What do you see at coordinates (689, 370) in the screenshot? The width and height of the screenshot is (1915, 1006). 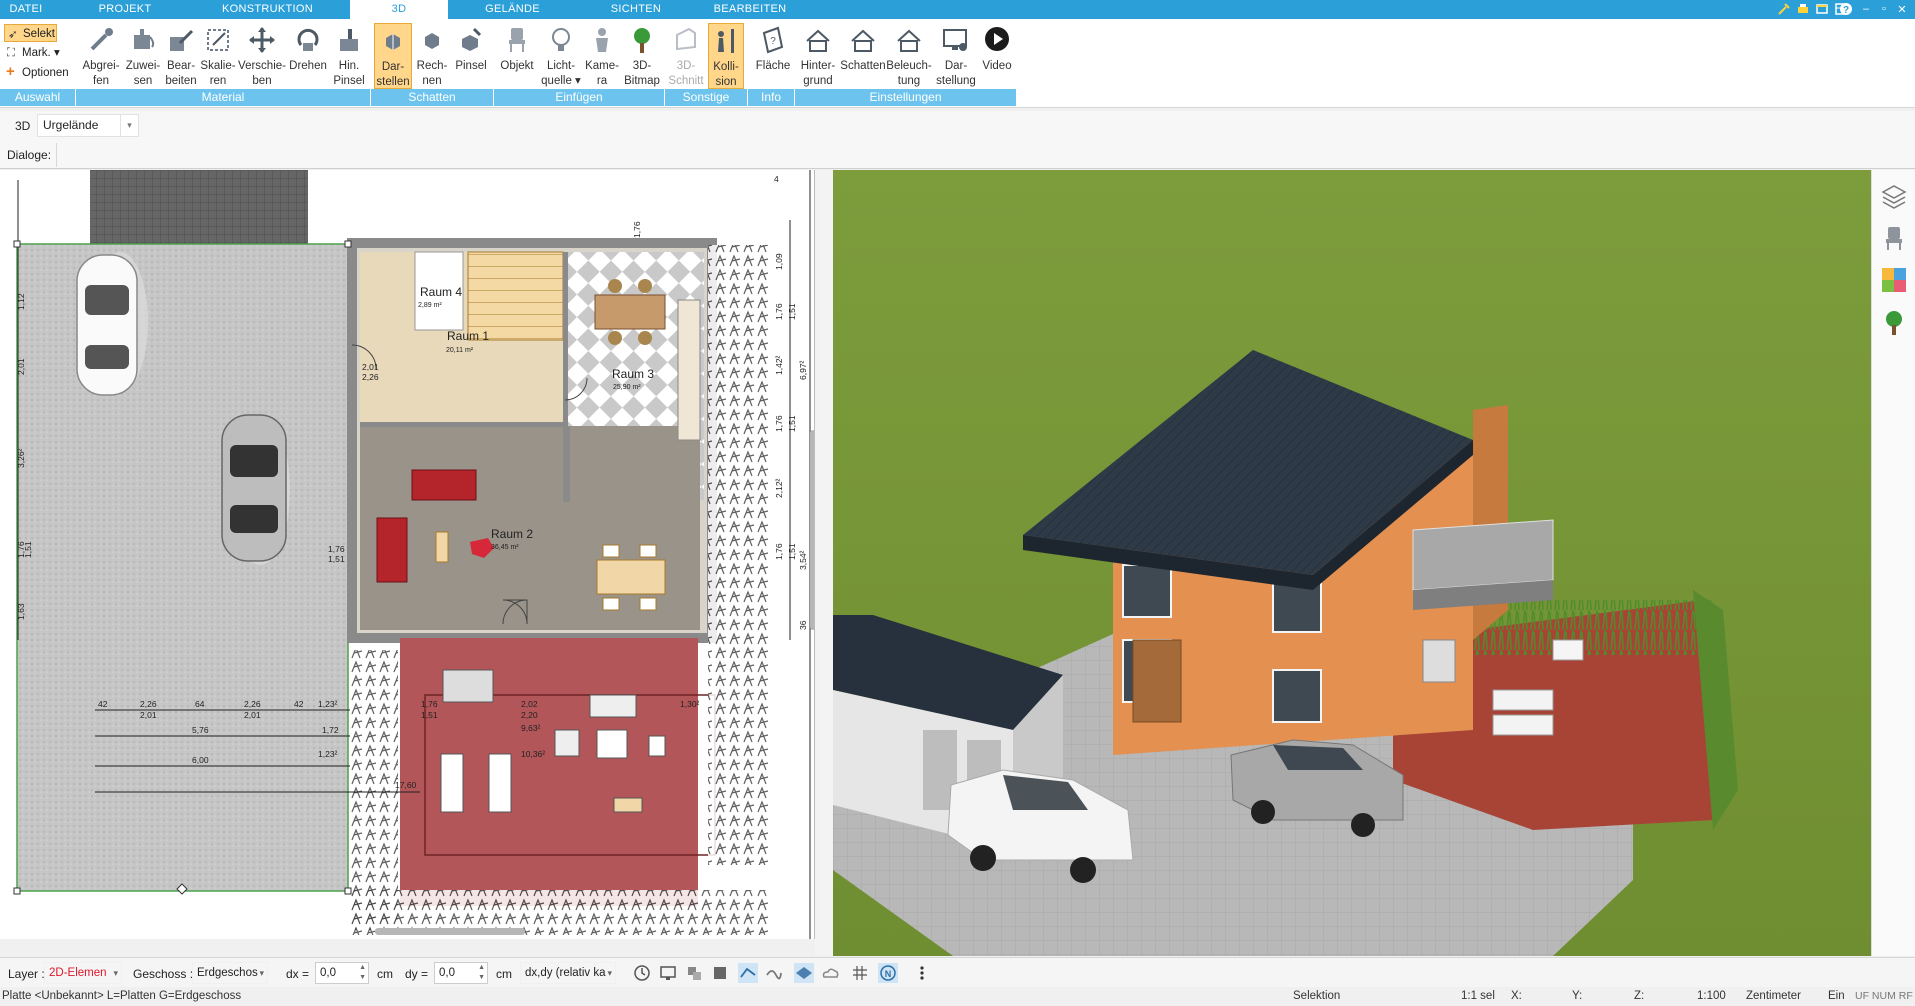 I see `kitchen-counter` at bounding box center [689, 370].